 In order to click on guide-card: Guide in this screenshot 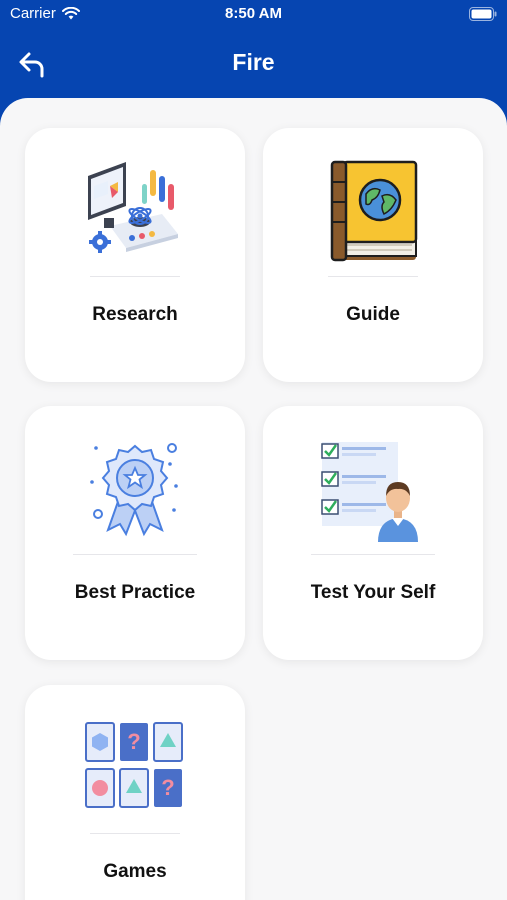, I will do `click(373, 255)`.